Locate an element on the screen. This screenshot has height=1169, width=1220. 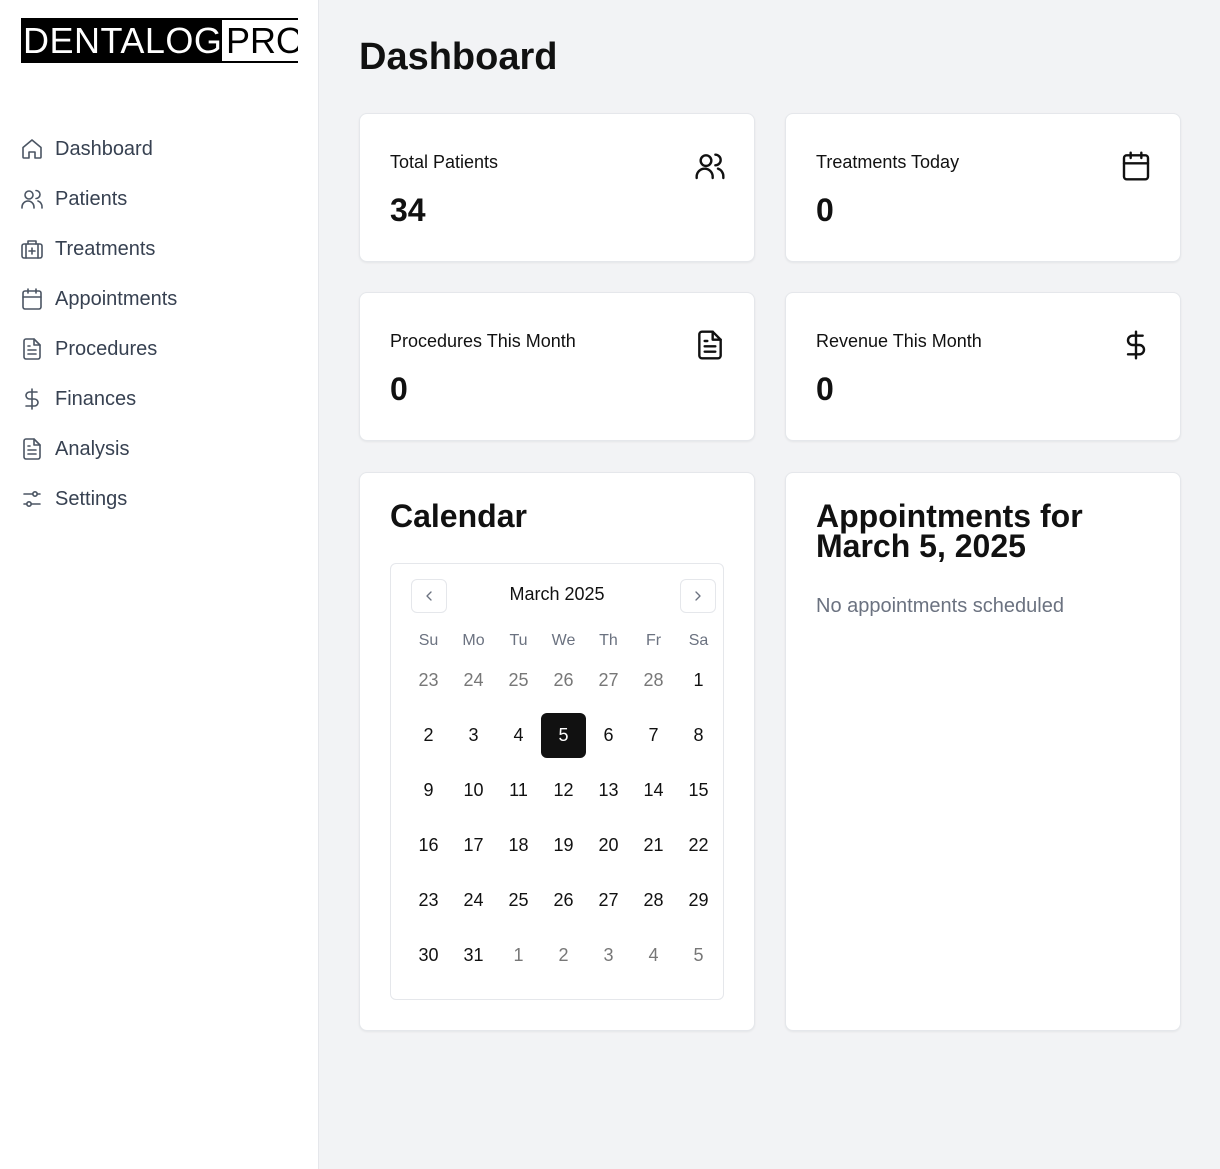
next-month-button is located at coordinates (698, 596).